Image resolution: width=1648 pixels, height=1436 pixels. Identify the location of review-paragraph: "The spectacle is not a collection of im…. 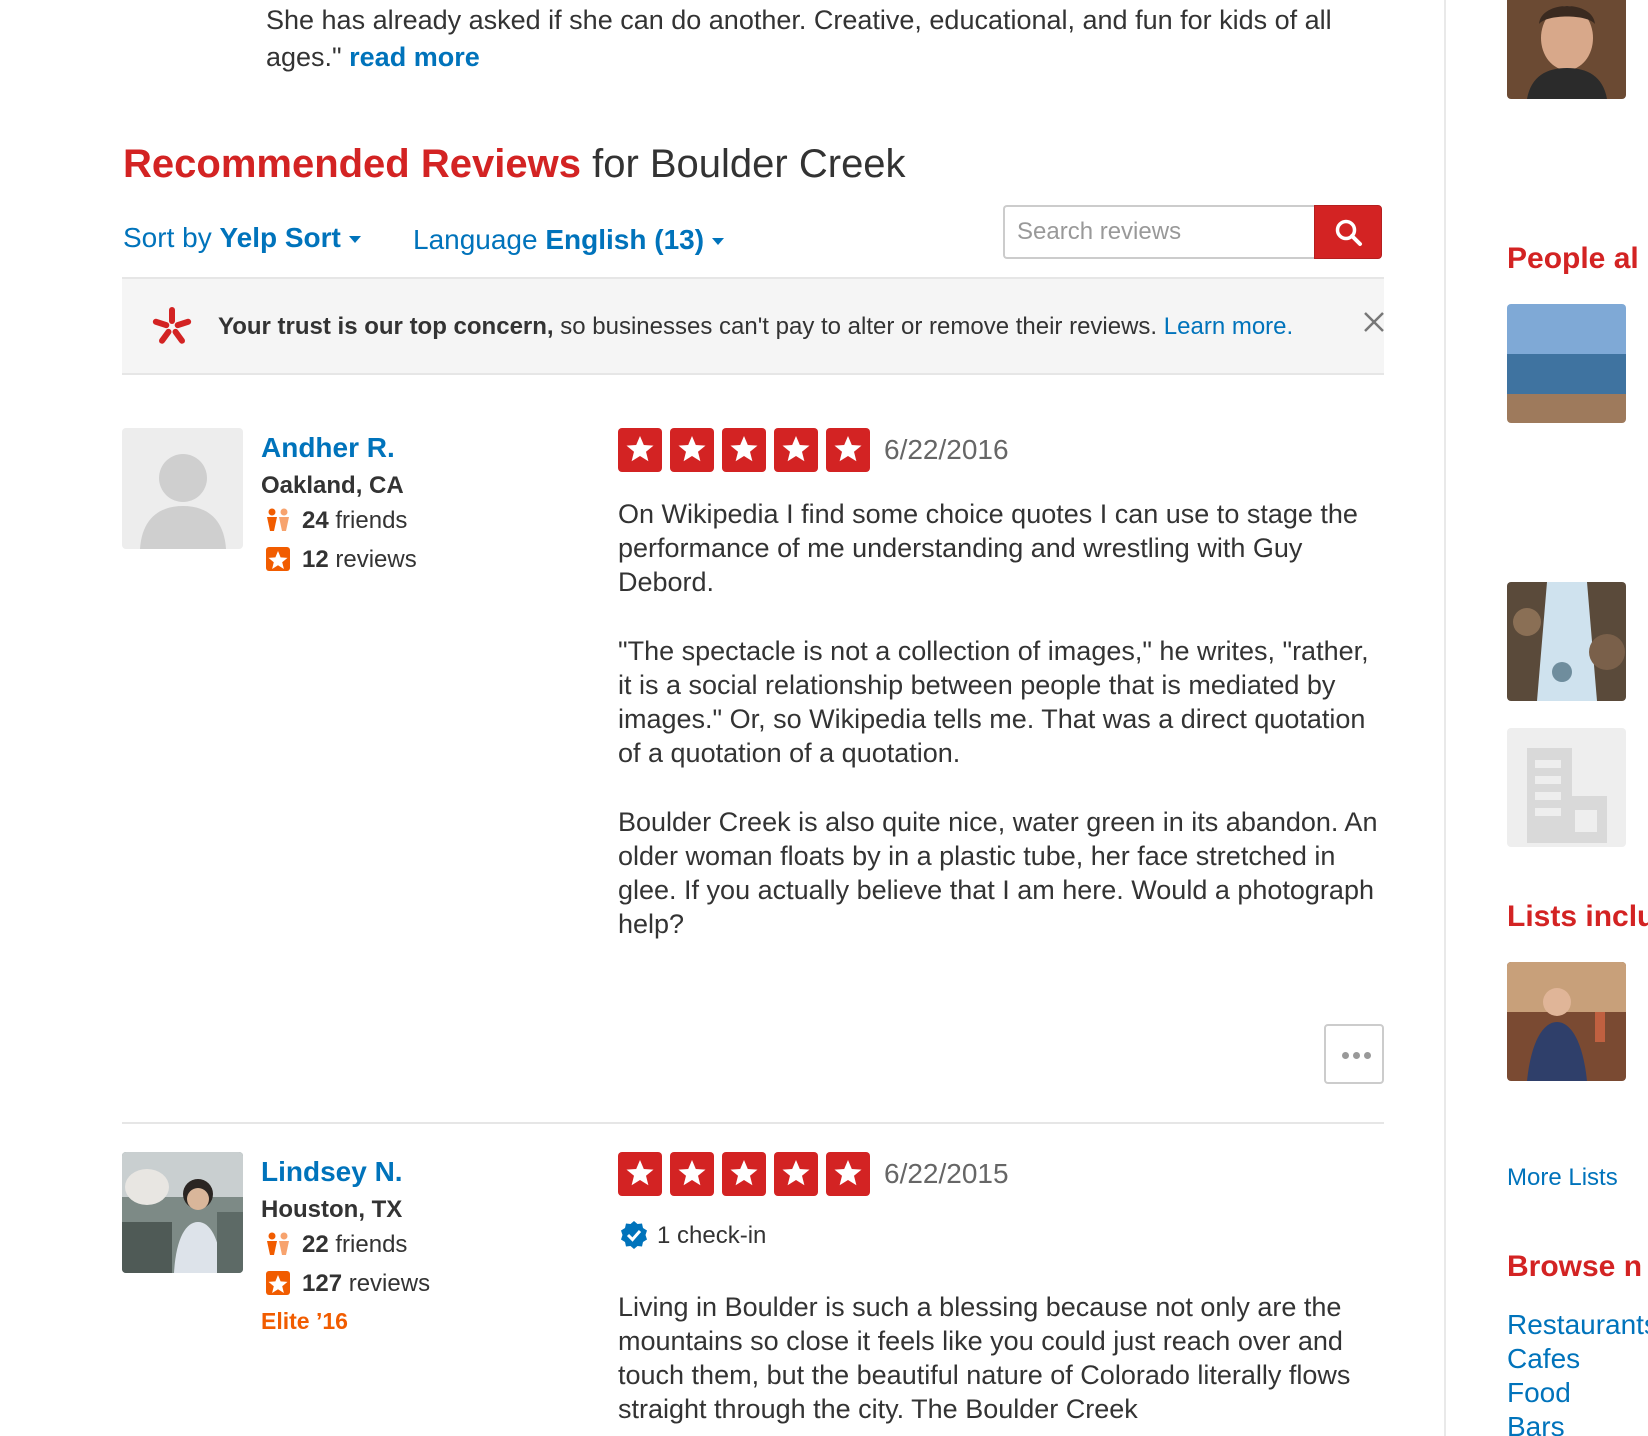
(993, 702).